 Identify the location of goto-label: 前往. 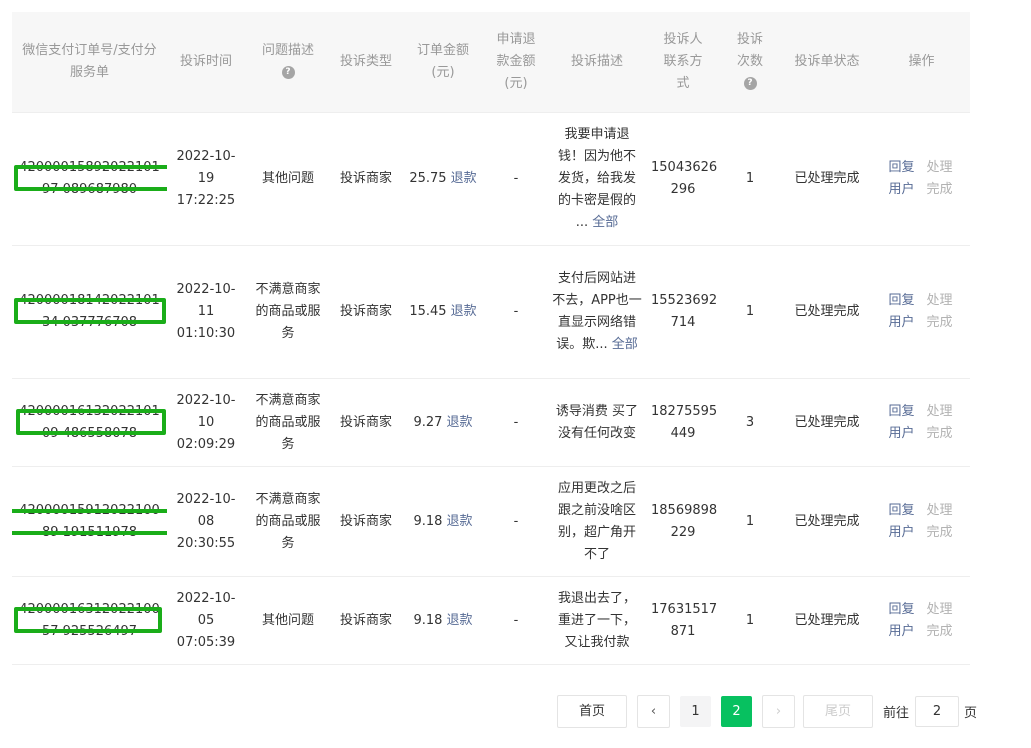
(896, 713).